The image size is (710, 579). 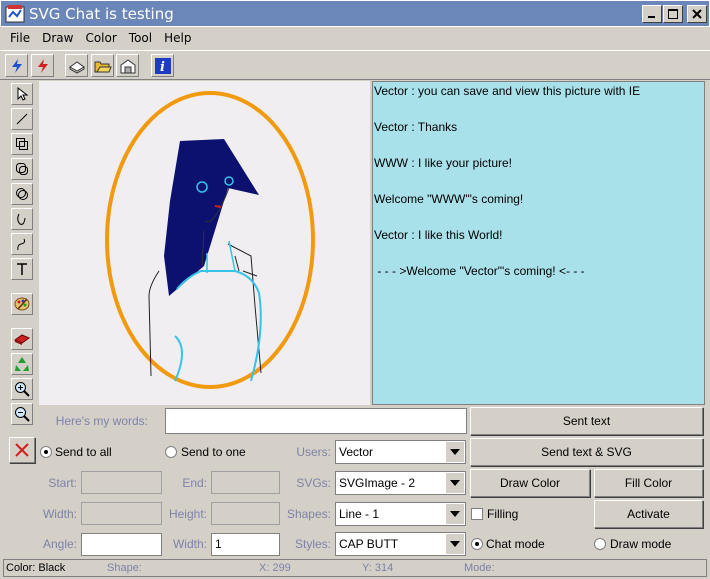 What do you see at coordinates (400, 544) in the screenshot?
I see `styles-select: CAP BUTT` at bounding box center [400, 544].